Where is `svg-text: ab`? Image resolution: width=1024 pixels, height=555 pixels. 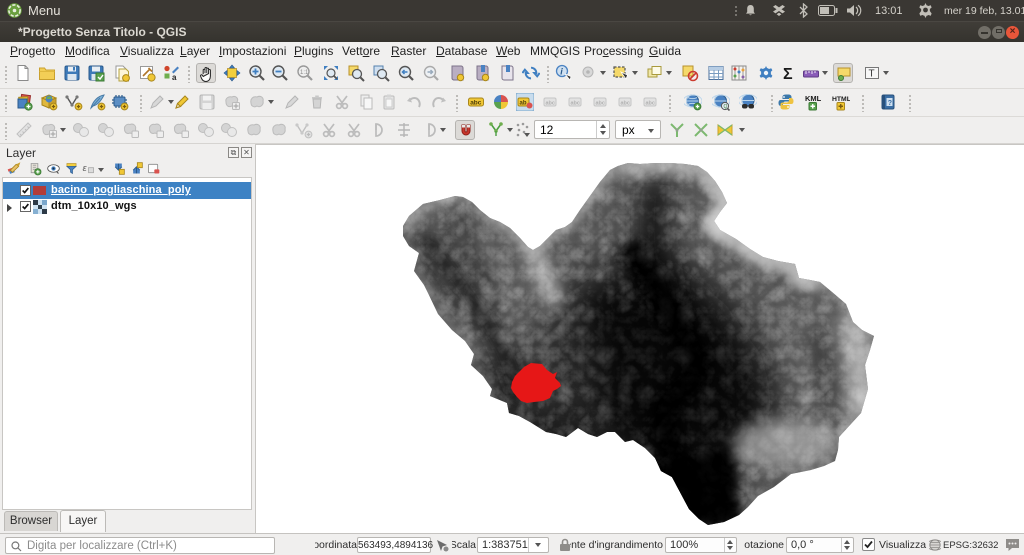 svg-text: ab is located at coordinates (523, 104).